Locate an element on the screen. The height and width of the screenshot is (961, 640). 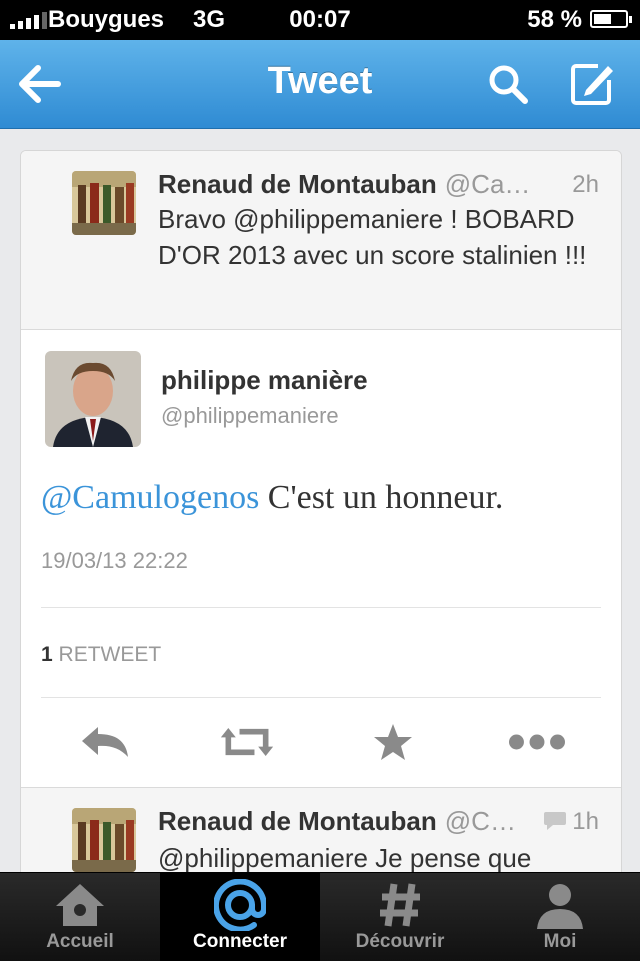
conversation-icon is located at coordinates (555, 821).